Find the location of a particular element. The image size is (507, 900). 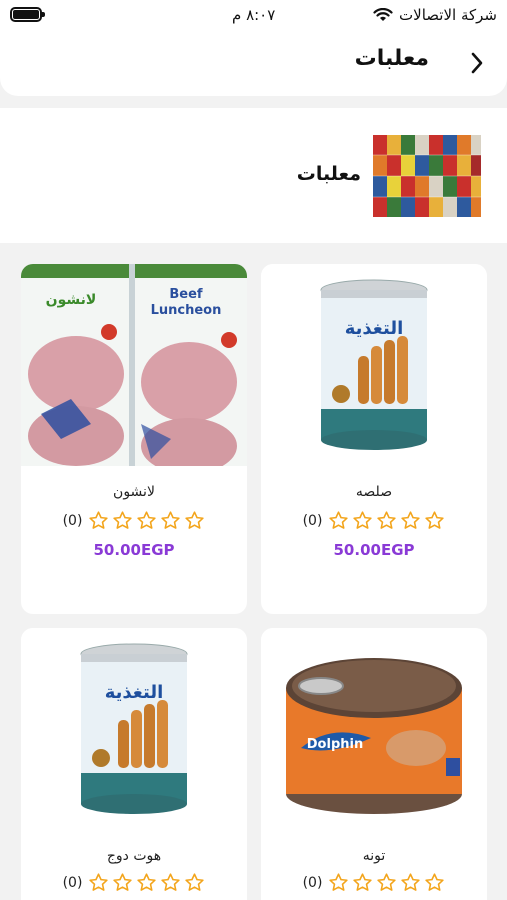

app-header: معلبات is located at coordinates (253, 64).